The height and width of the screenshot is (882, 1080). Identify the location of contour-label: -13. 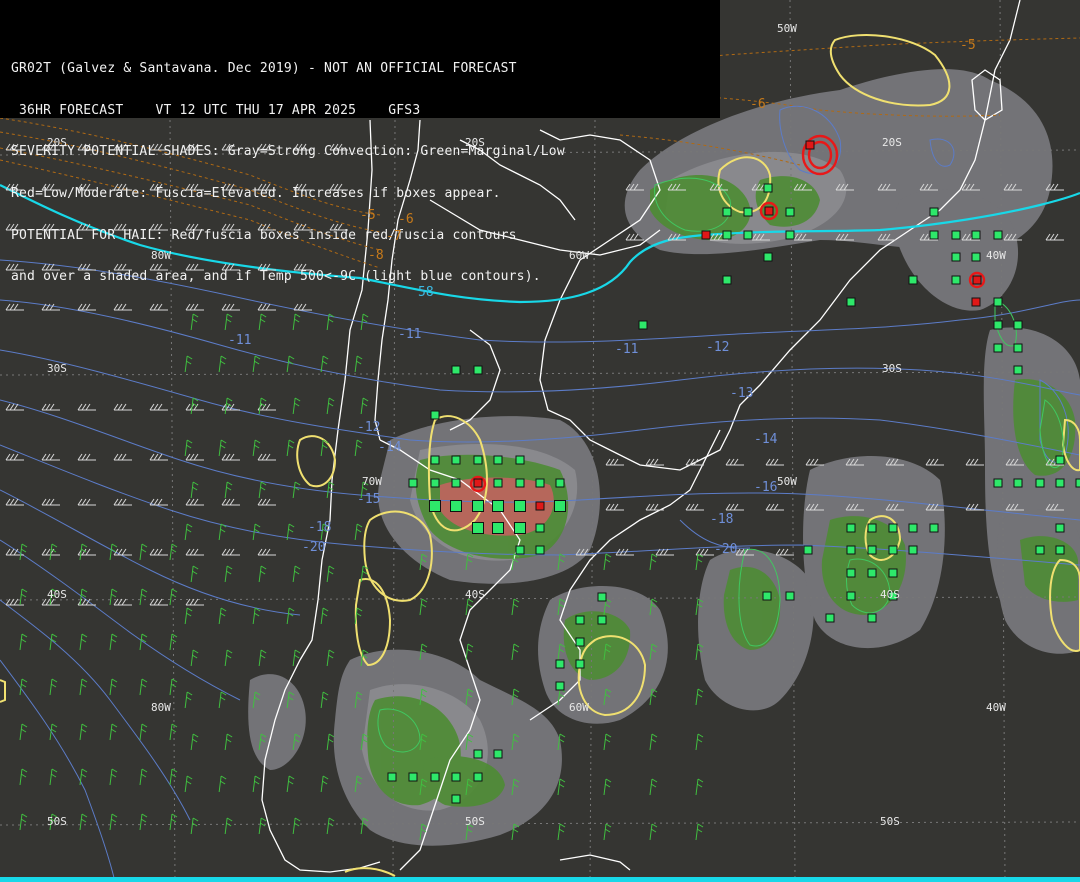
(742, 393).